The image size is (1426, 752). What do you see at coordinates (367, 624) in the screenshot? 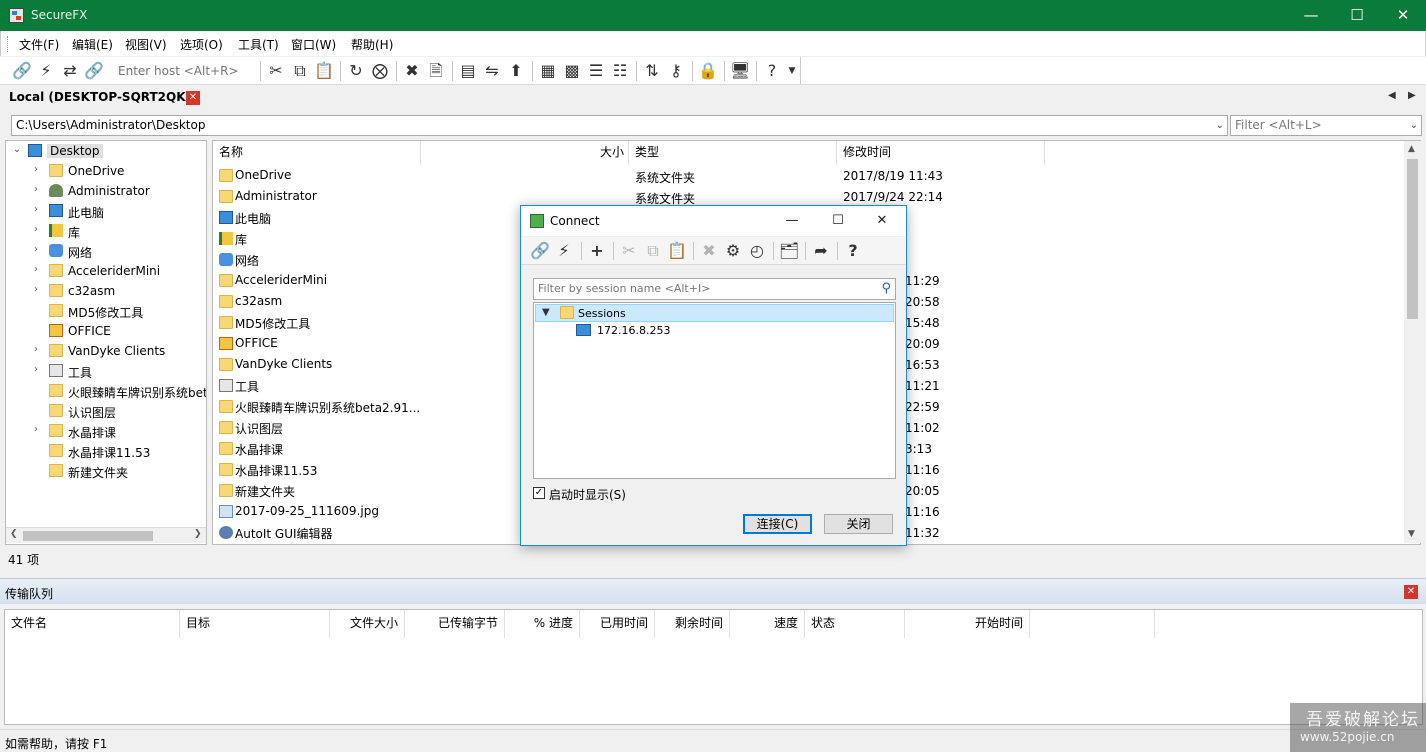
I see `column-header-filesize: 文件大小` at bounding box center [367, 624].